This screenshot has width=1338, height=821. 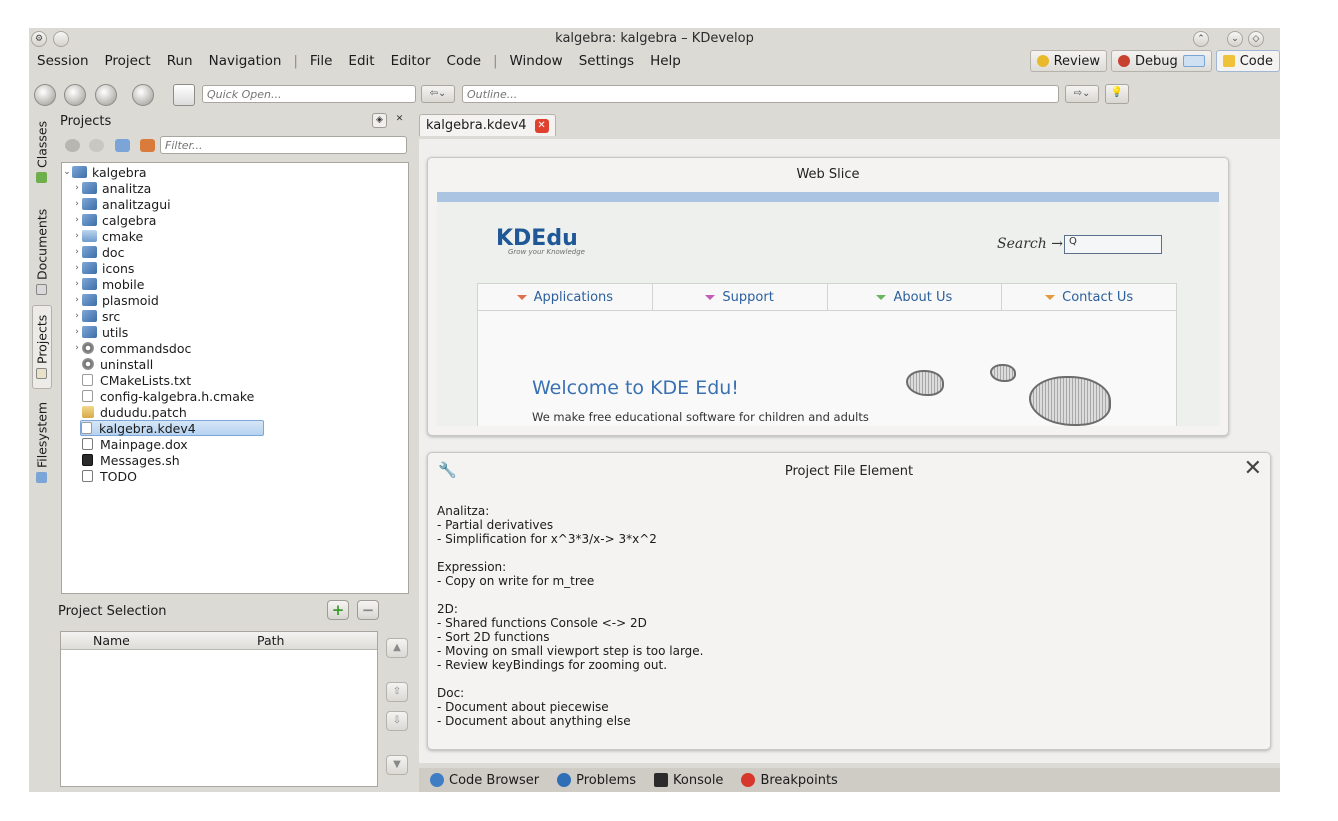 I want to click on tree-row: › cmake, so click(x=107, y=236).